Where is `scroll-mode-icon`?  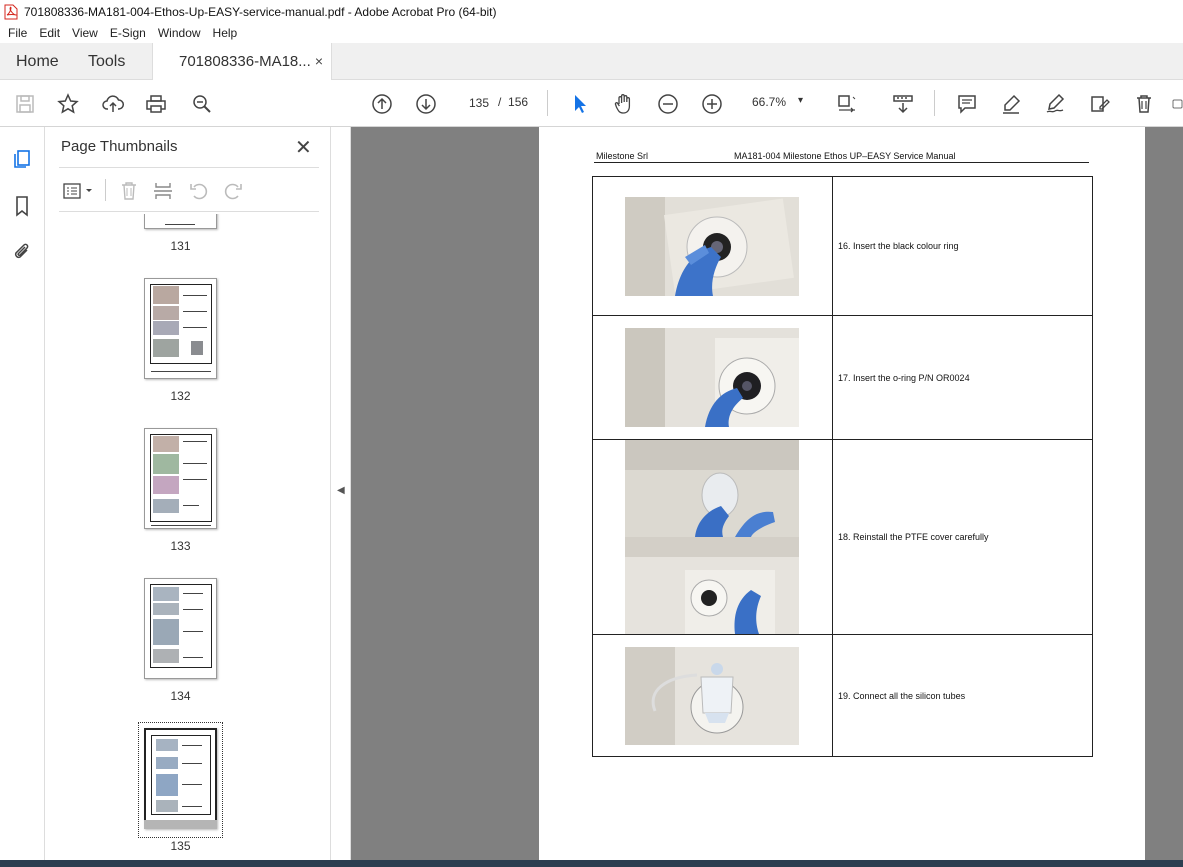
scroll-mode-icon is located at coordinates (903, 104).